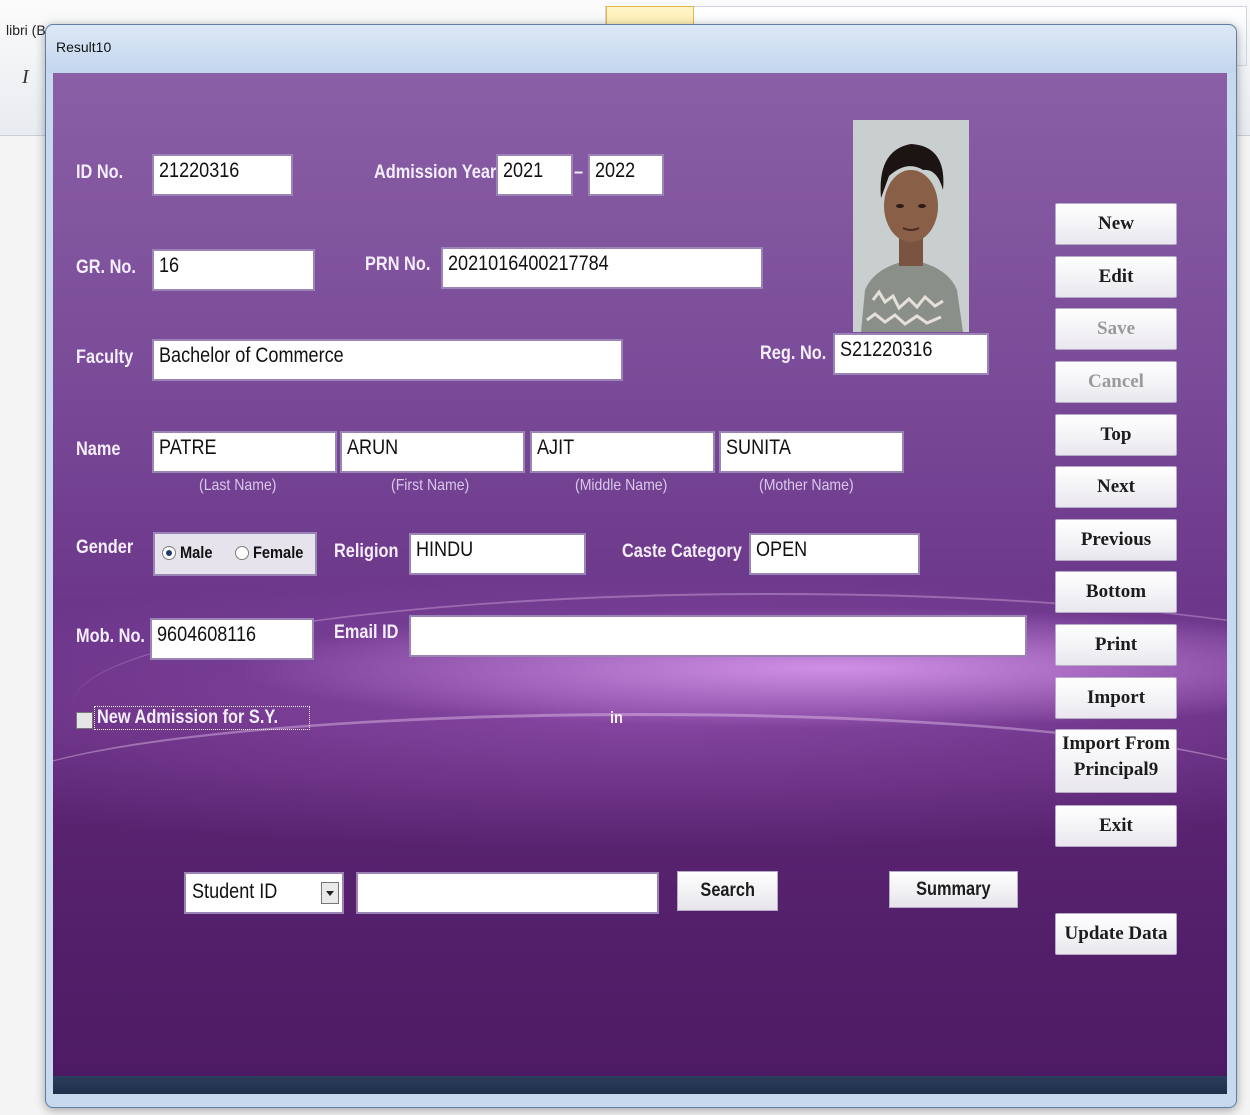  What do you see at coordinates (1116, 435) in the screenshot?
I see `top-button: Top` at bounding box center [1116, 435].